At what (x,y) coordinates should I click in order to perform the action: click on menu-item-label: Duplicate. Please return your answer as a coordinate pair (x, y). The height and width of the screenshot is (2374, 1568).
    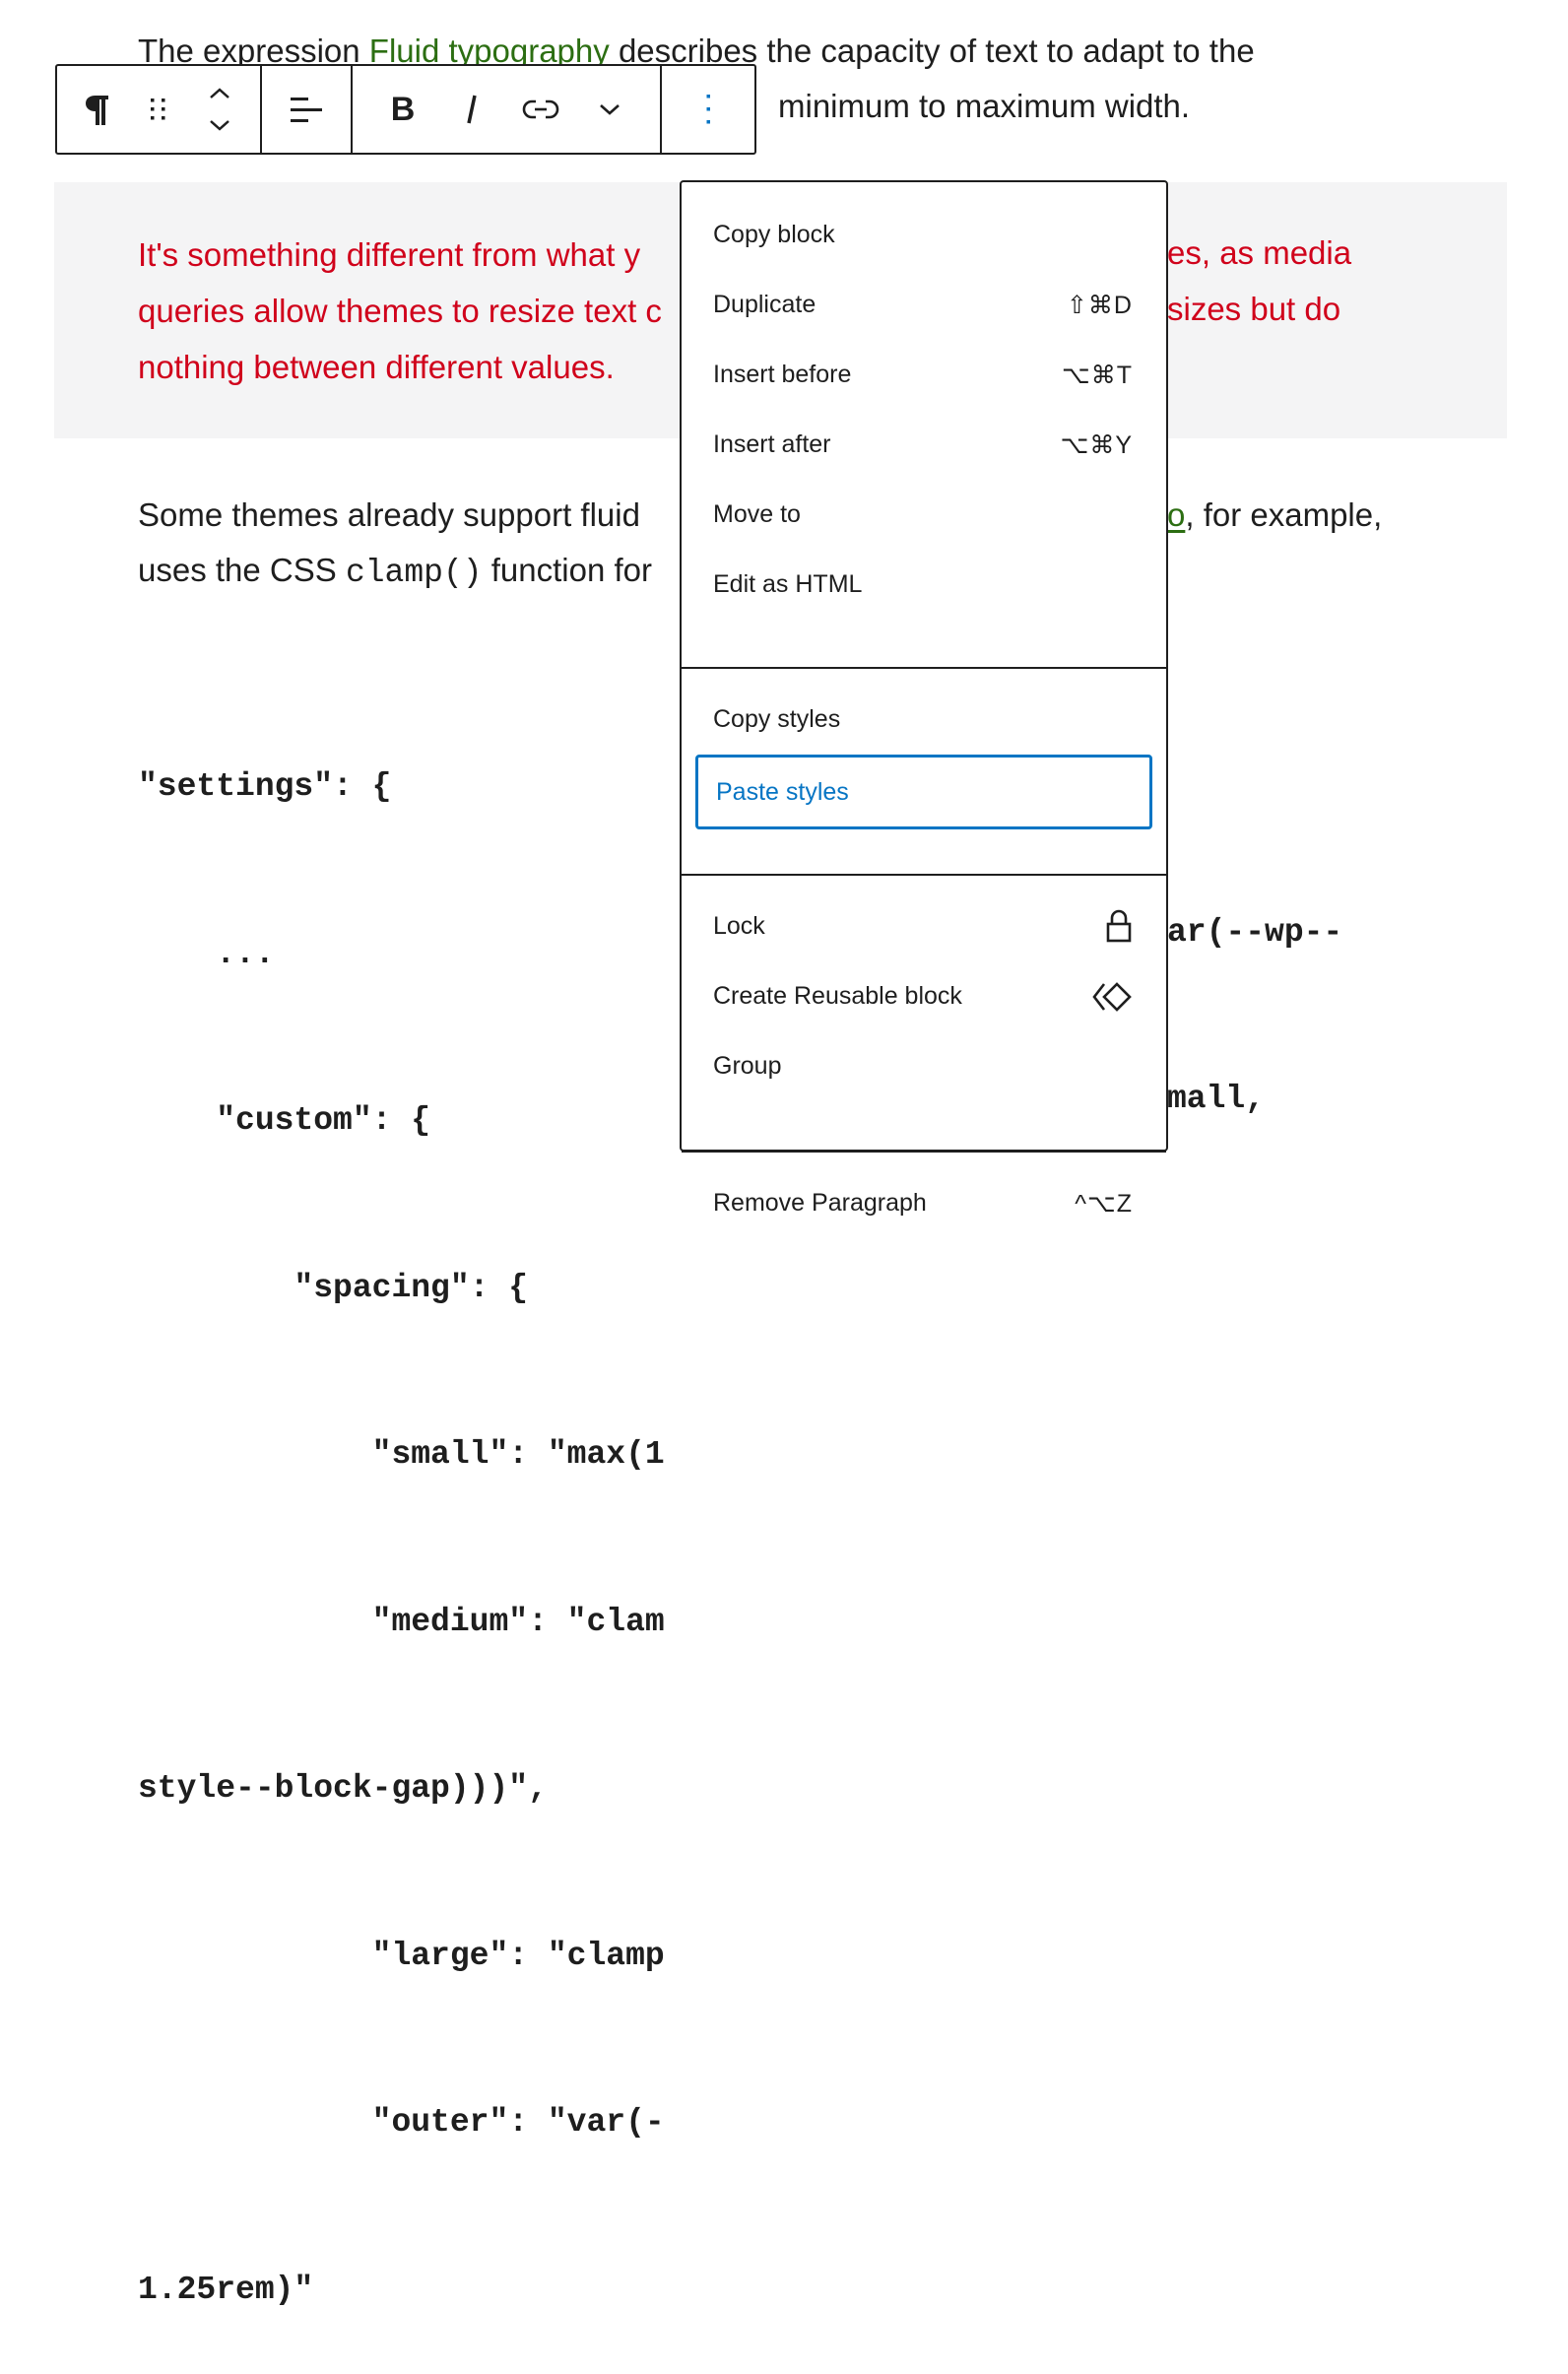
    Looking at the image, I should click on (765, 305).